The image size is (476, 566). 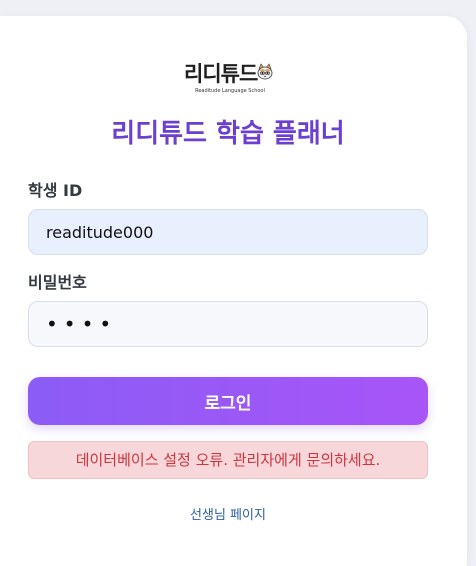 I want to click on student-id-label: 학생 ID, so click(x=55, y=190).